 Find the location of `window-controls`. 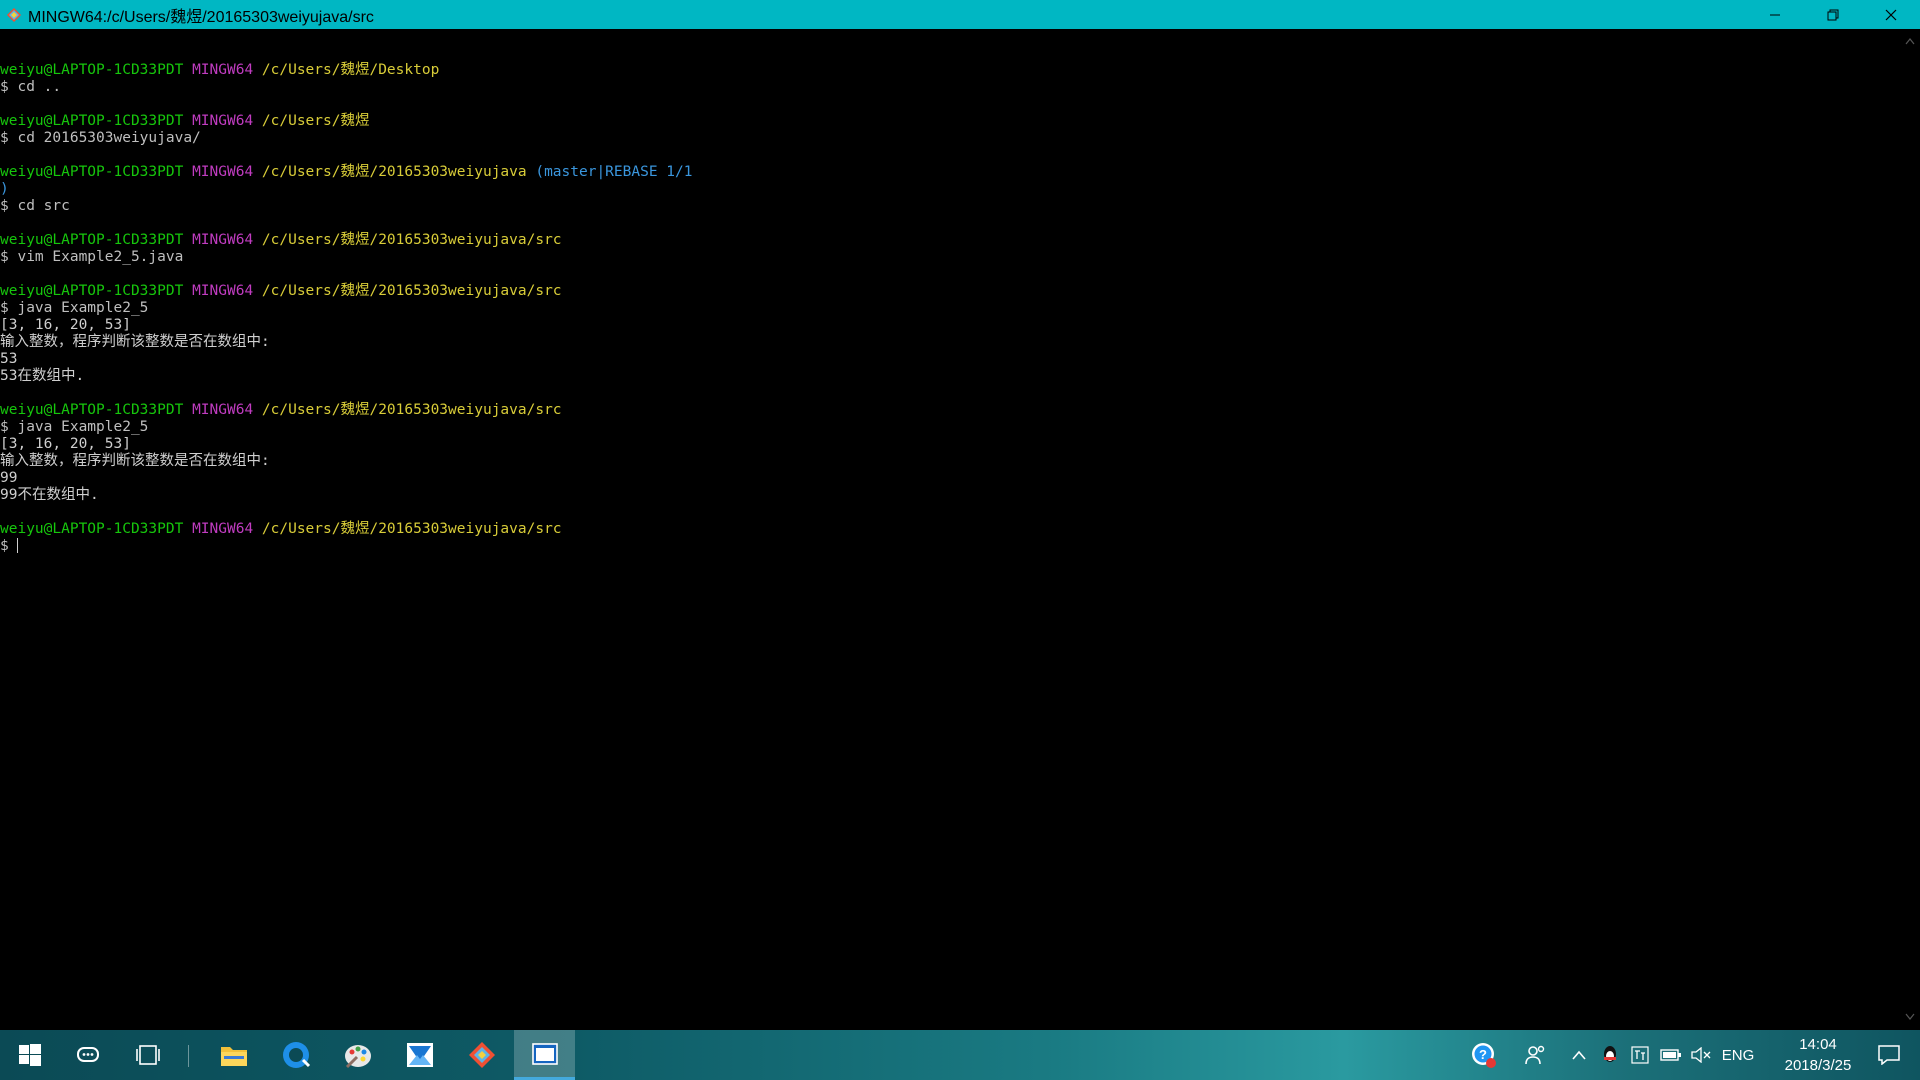

window-controls is located at coordinates (1833, 14).